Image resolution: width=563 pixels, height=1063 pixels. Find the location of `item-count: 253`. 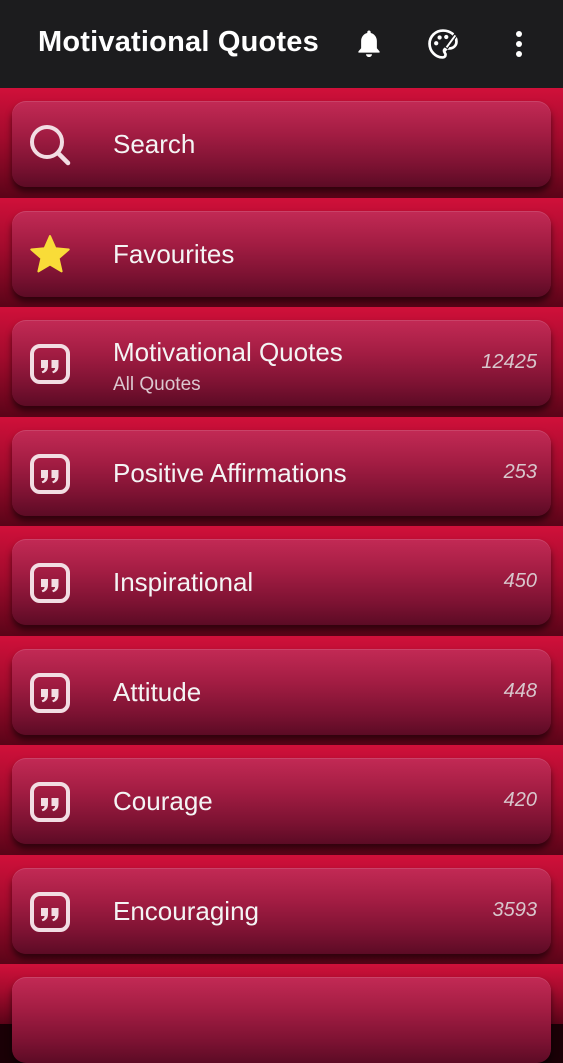

item-count: 253 is located at coordinates (520, 471).